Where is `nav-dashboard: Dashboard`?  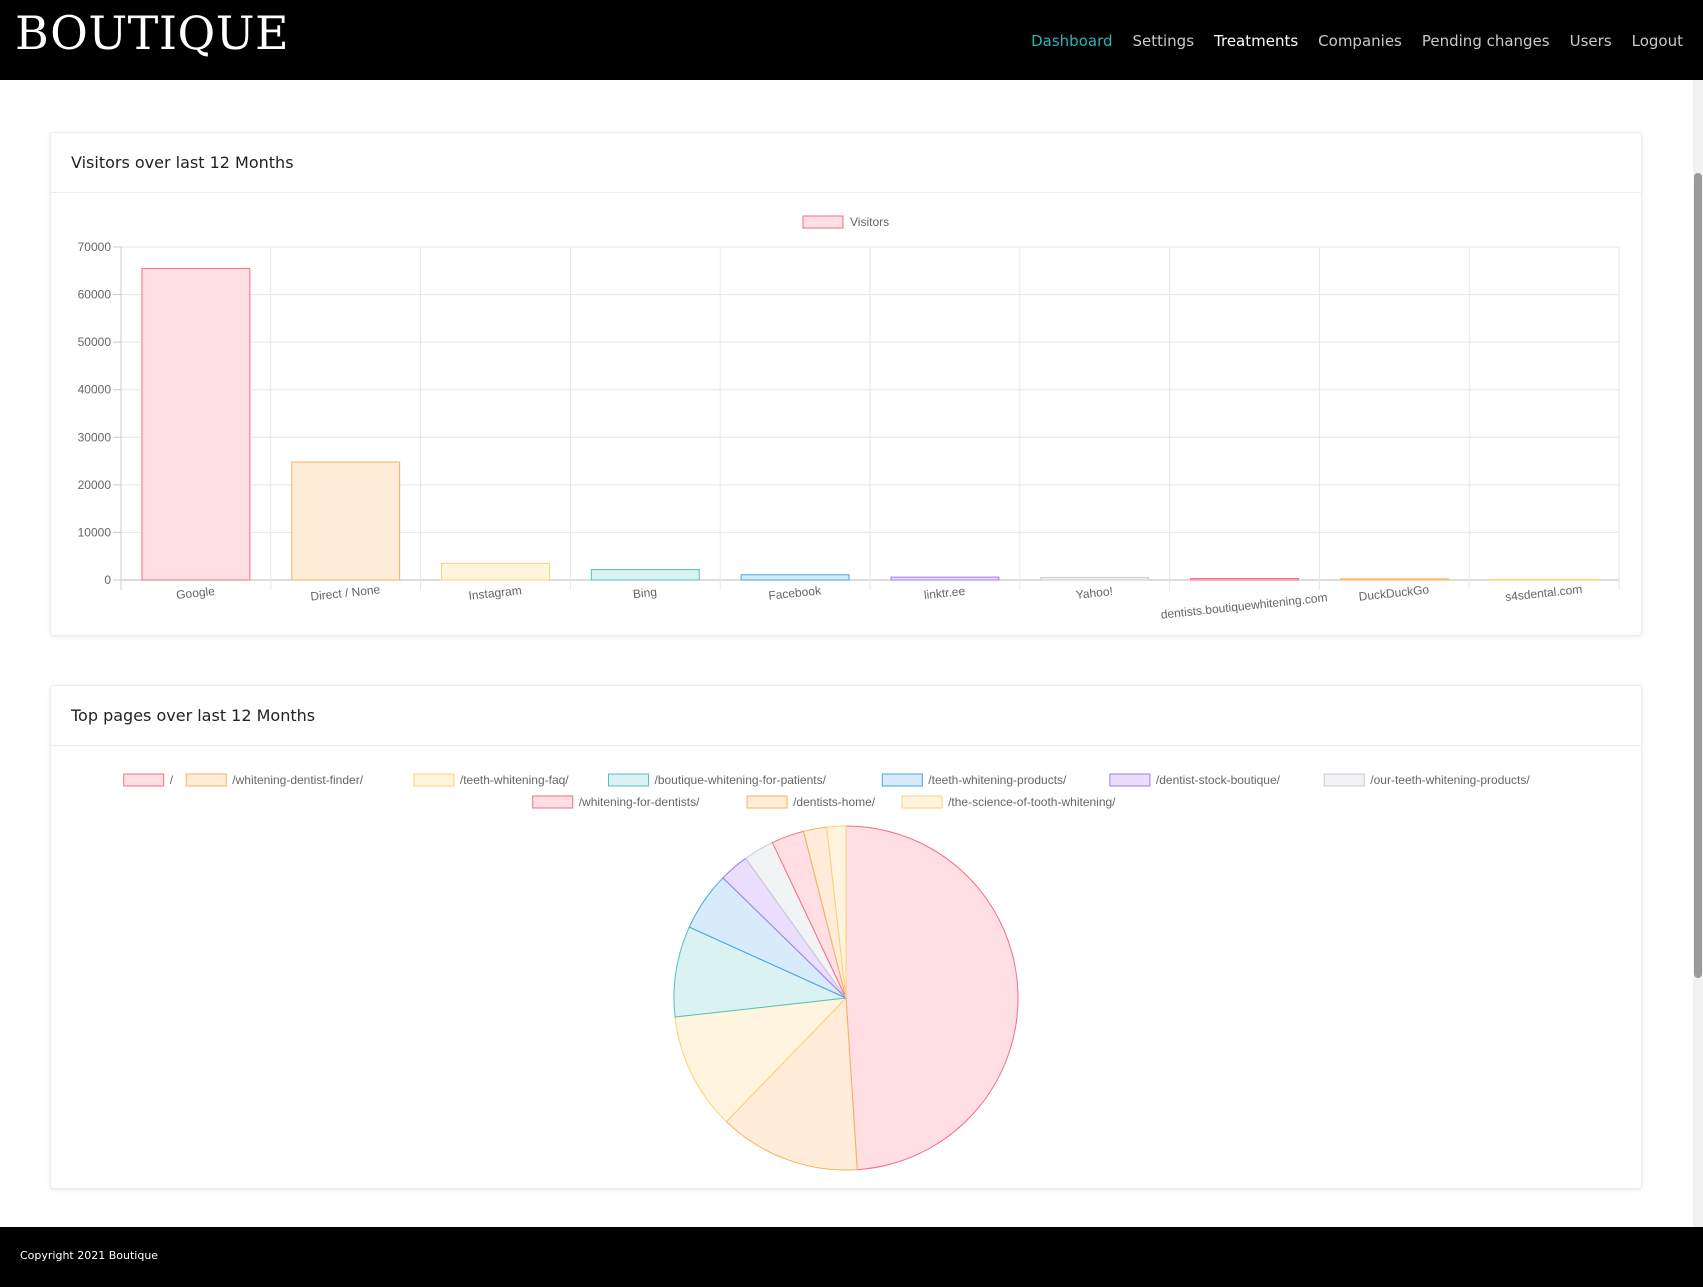
nav-dashboard: Dashboard is located at coordinates (1071, 41).